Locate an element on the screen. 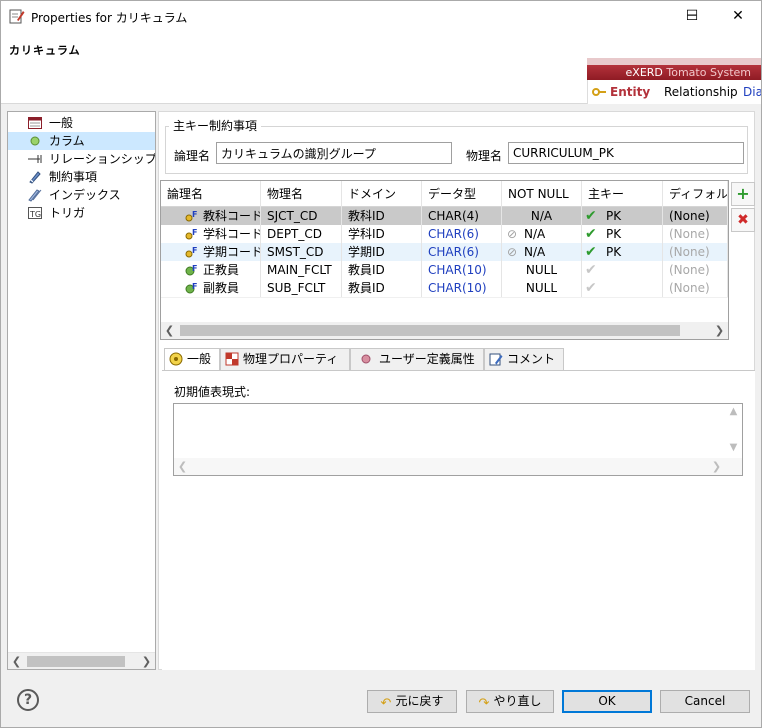 The image size is (762, 728). expr-vertical-scrollbar: ▲ ▼ is located at coordinates (733, 431).